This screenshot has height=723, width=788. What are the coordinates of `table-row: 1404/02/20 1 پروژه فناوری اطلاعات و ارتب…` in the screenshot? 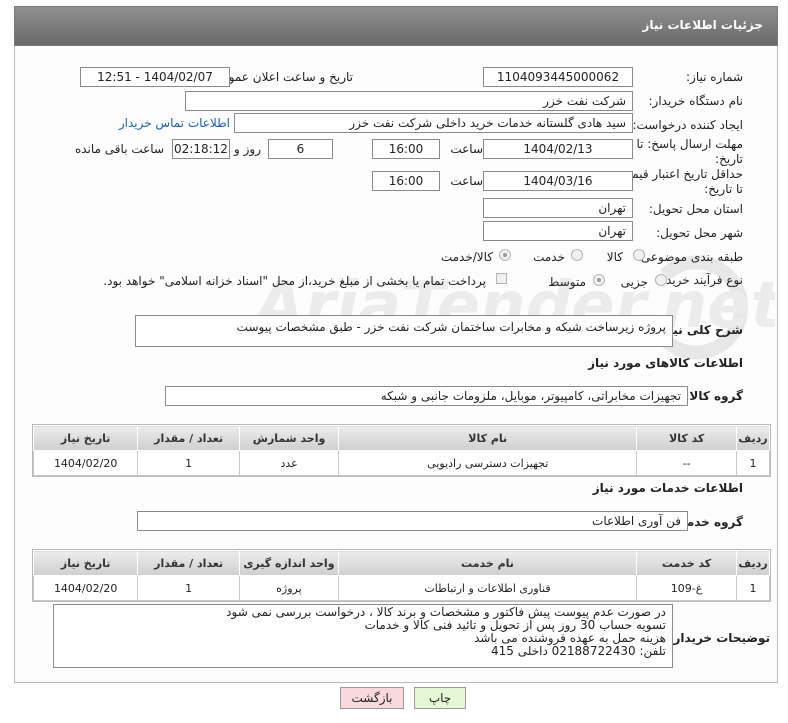 It's located at (401, 588).